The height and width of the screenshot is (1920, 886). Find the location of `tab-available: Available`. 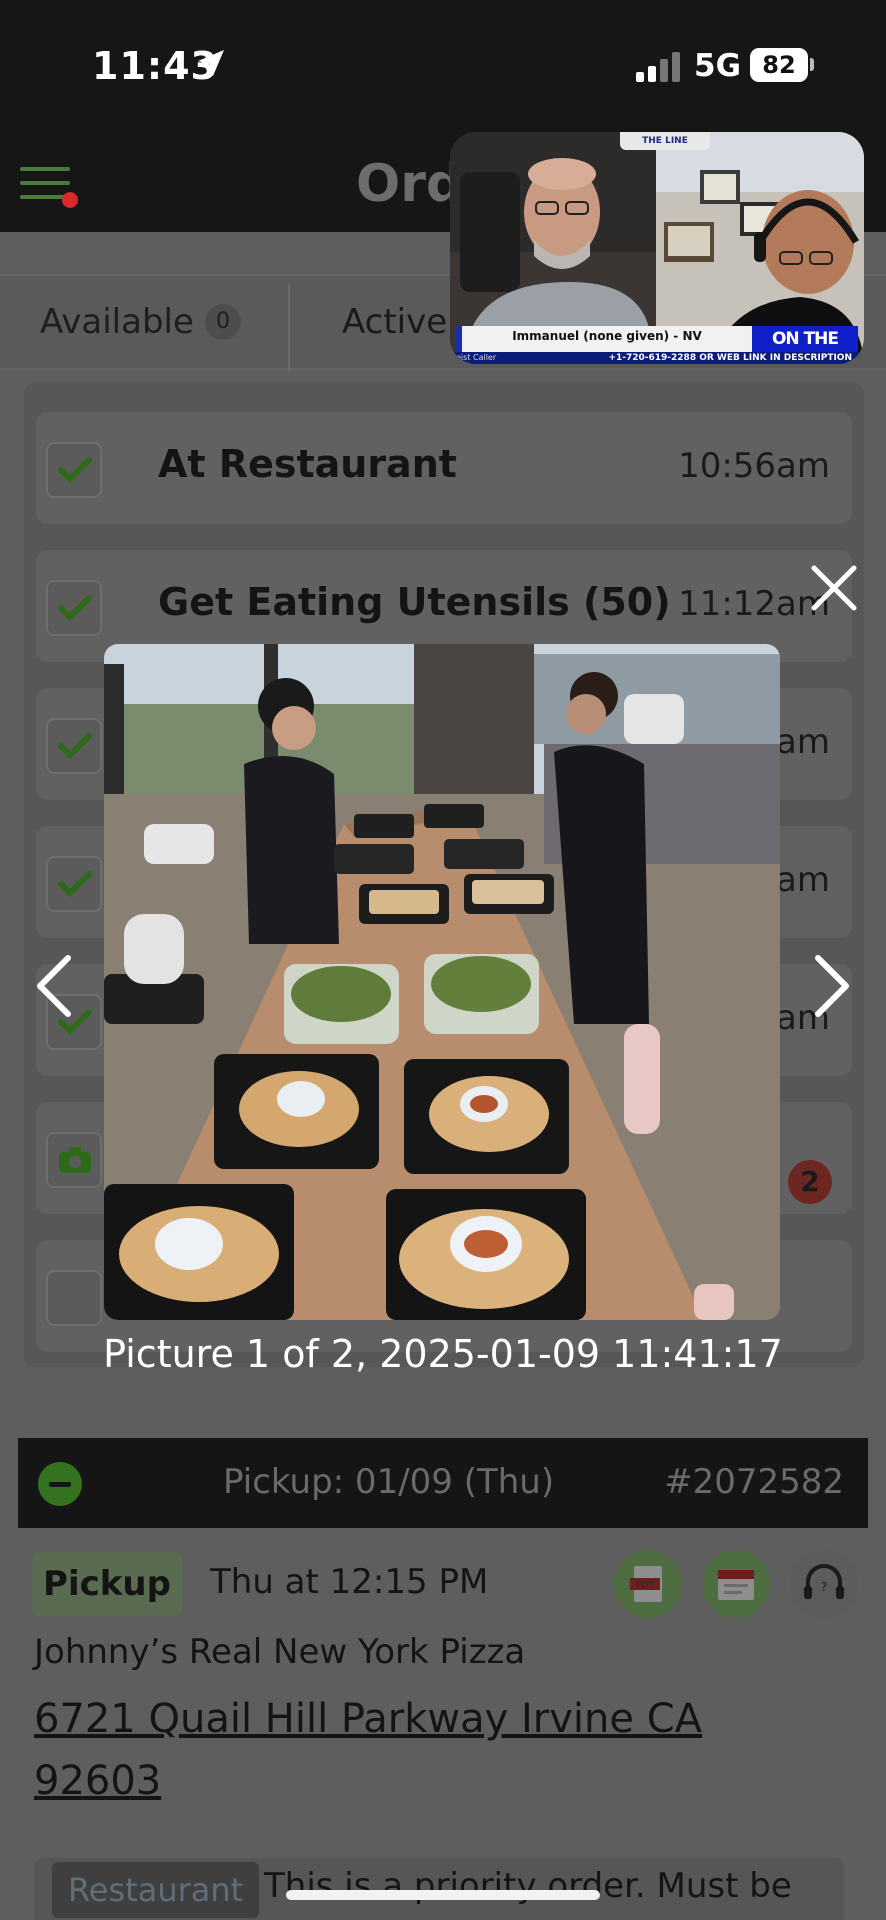

tab-available: Available is located at coordinates (117, 322).